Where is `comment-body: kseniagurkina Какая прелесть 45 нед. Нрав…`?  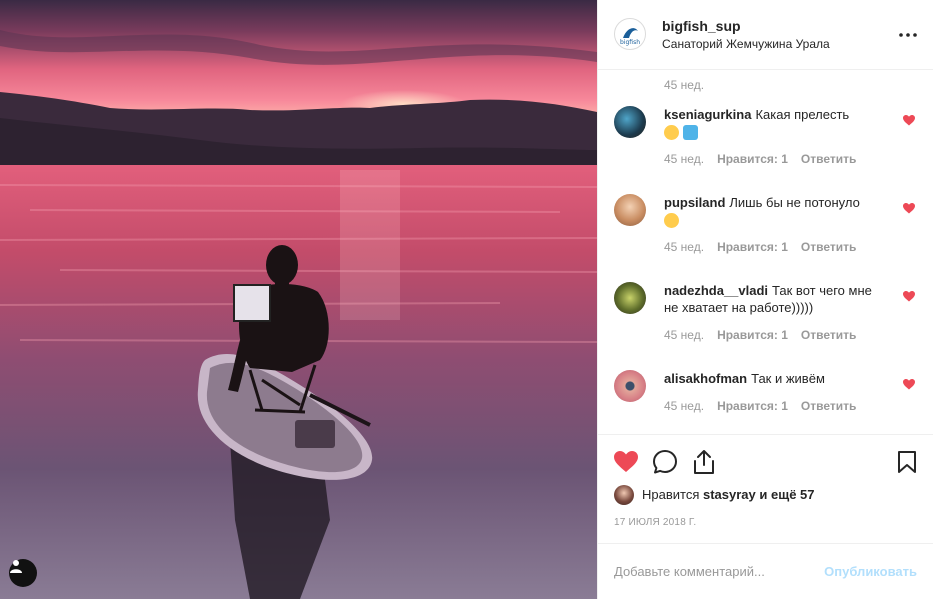
comment-body: kseniagurkina Какая прелесть 45 нед. Нрав… is located at coordinates (774, 150).